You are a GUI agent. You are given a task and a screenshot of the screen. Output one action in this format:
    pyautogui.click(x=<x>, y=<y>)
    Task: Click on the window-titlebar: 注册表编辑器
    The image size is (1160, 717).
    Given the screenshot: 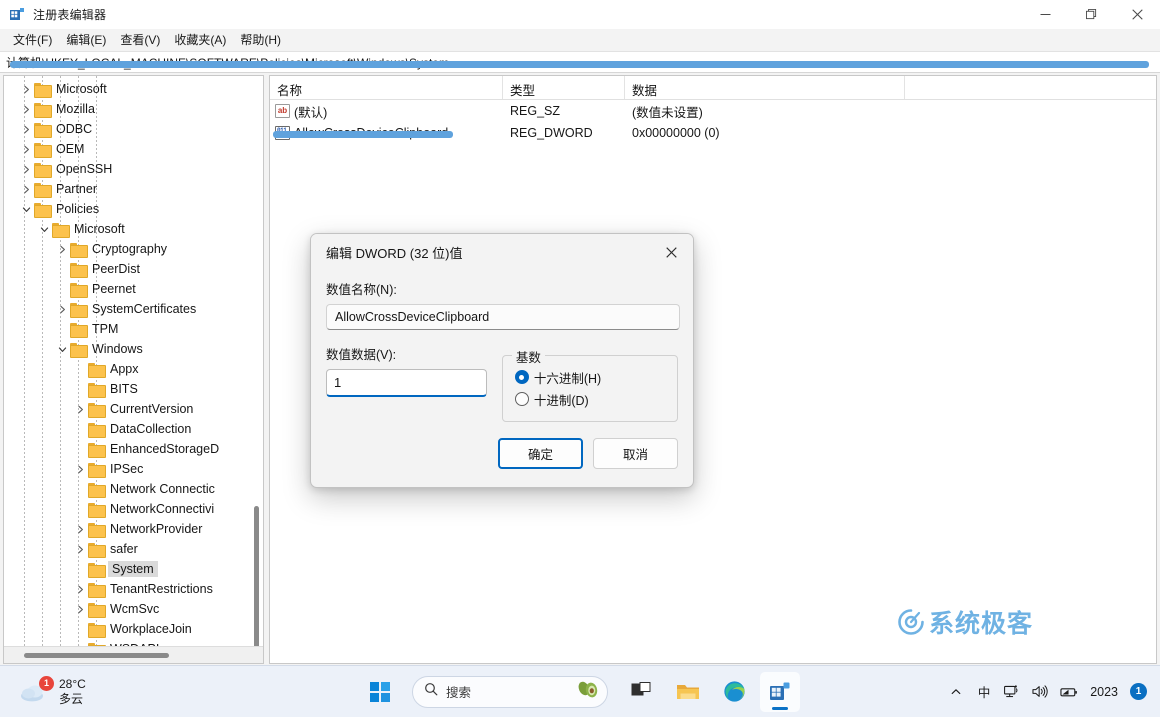 What is the action you would take?
    pyautogui.click(x=580, y=14)
    